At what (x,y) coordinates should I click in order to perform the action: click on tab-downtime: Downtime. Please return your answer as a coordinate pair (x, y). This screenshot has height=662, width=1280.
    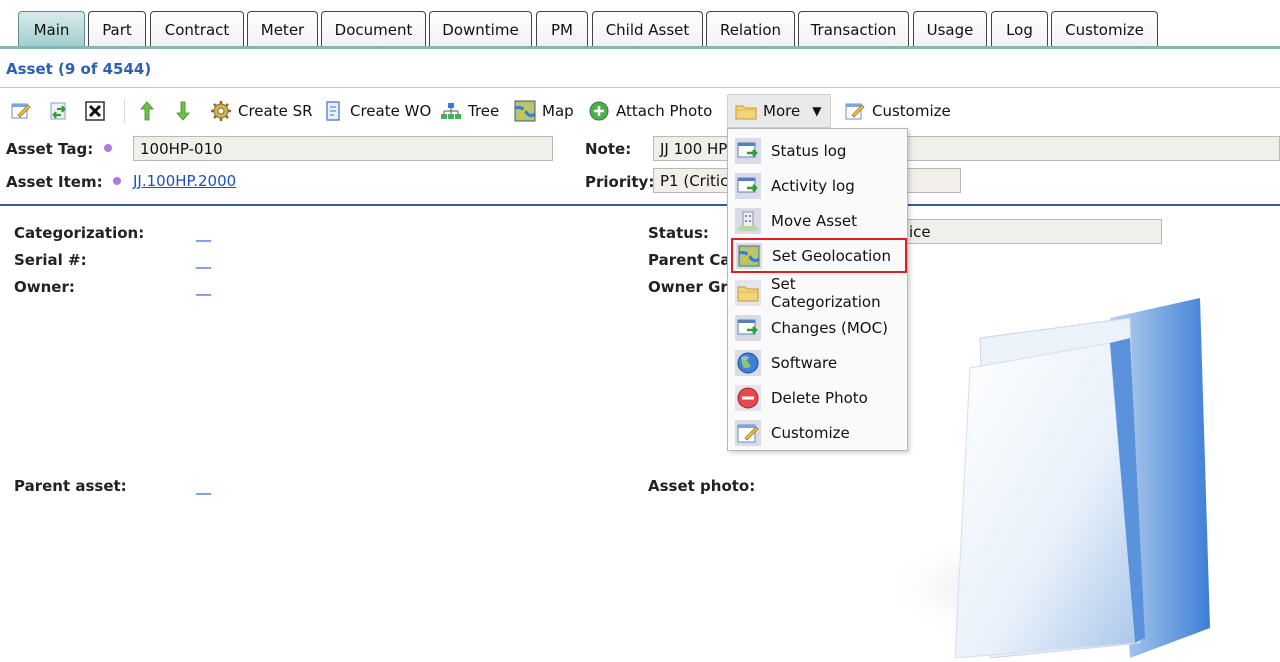
    Looking at the image, I should click on (480, 29).